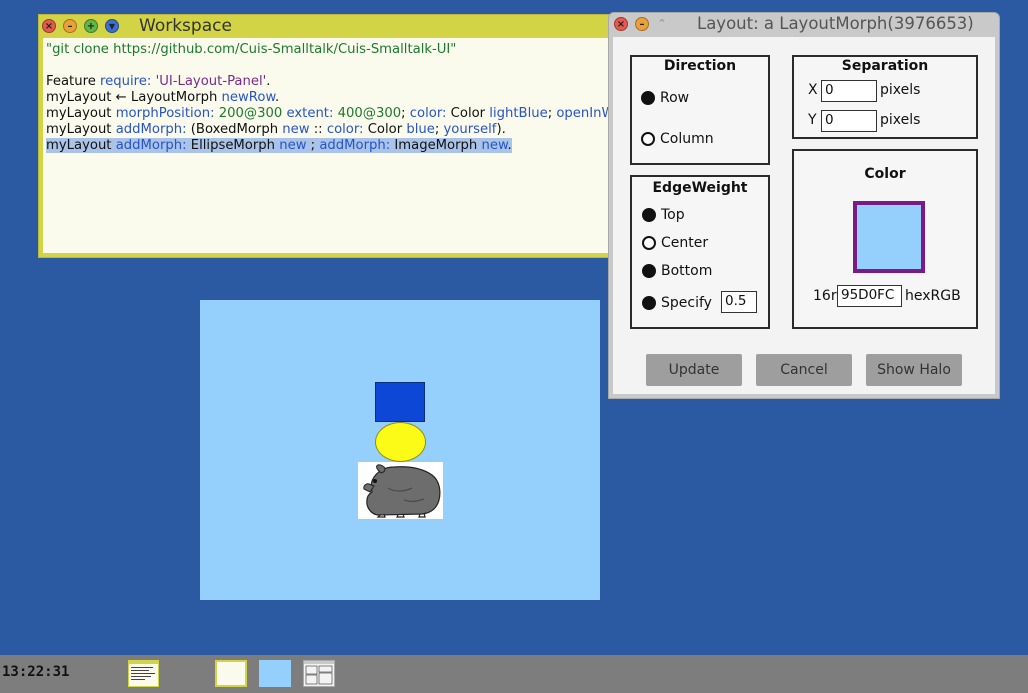  What do you see at coordinates (675, 243) in the screenshot?
I see `radio-center: Center` at bounding box center [675, 243].